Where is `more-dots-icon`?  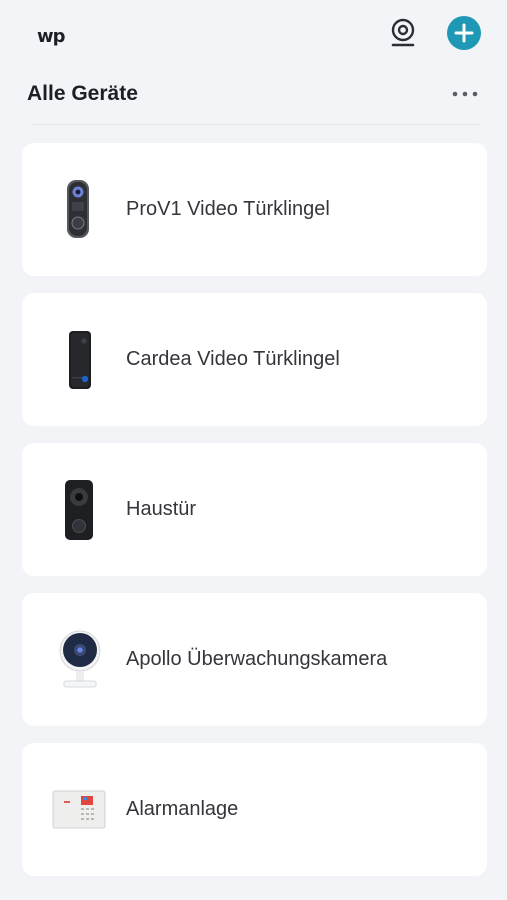 more-dots-icon is located at coordinates (465, 94).